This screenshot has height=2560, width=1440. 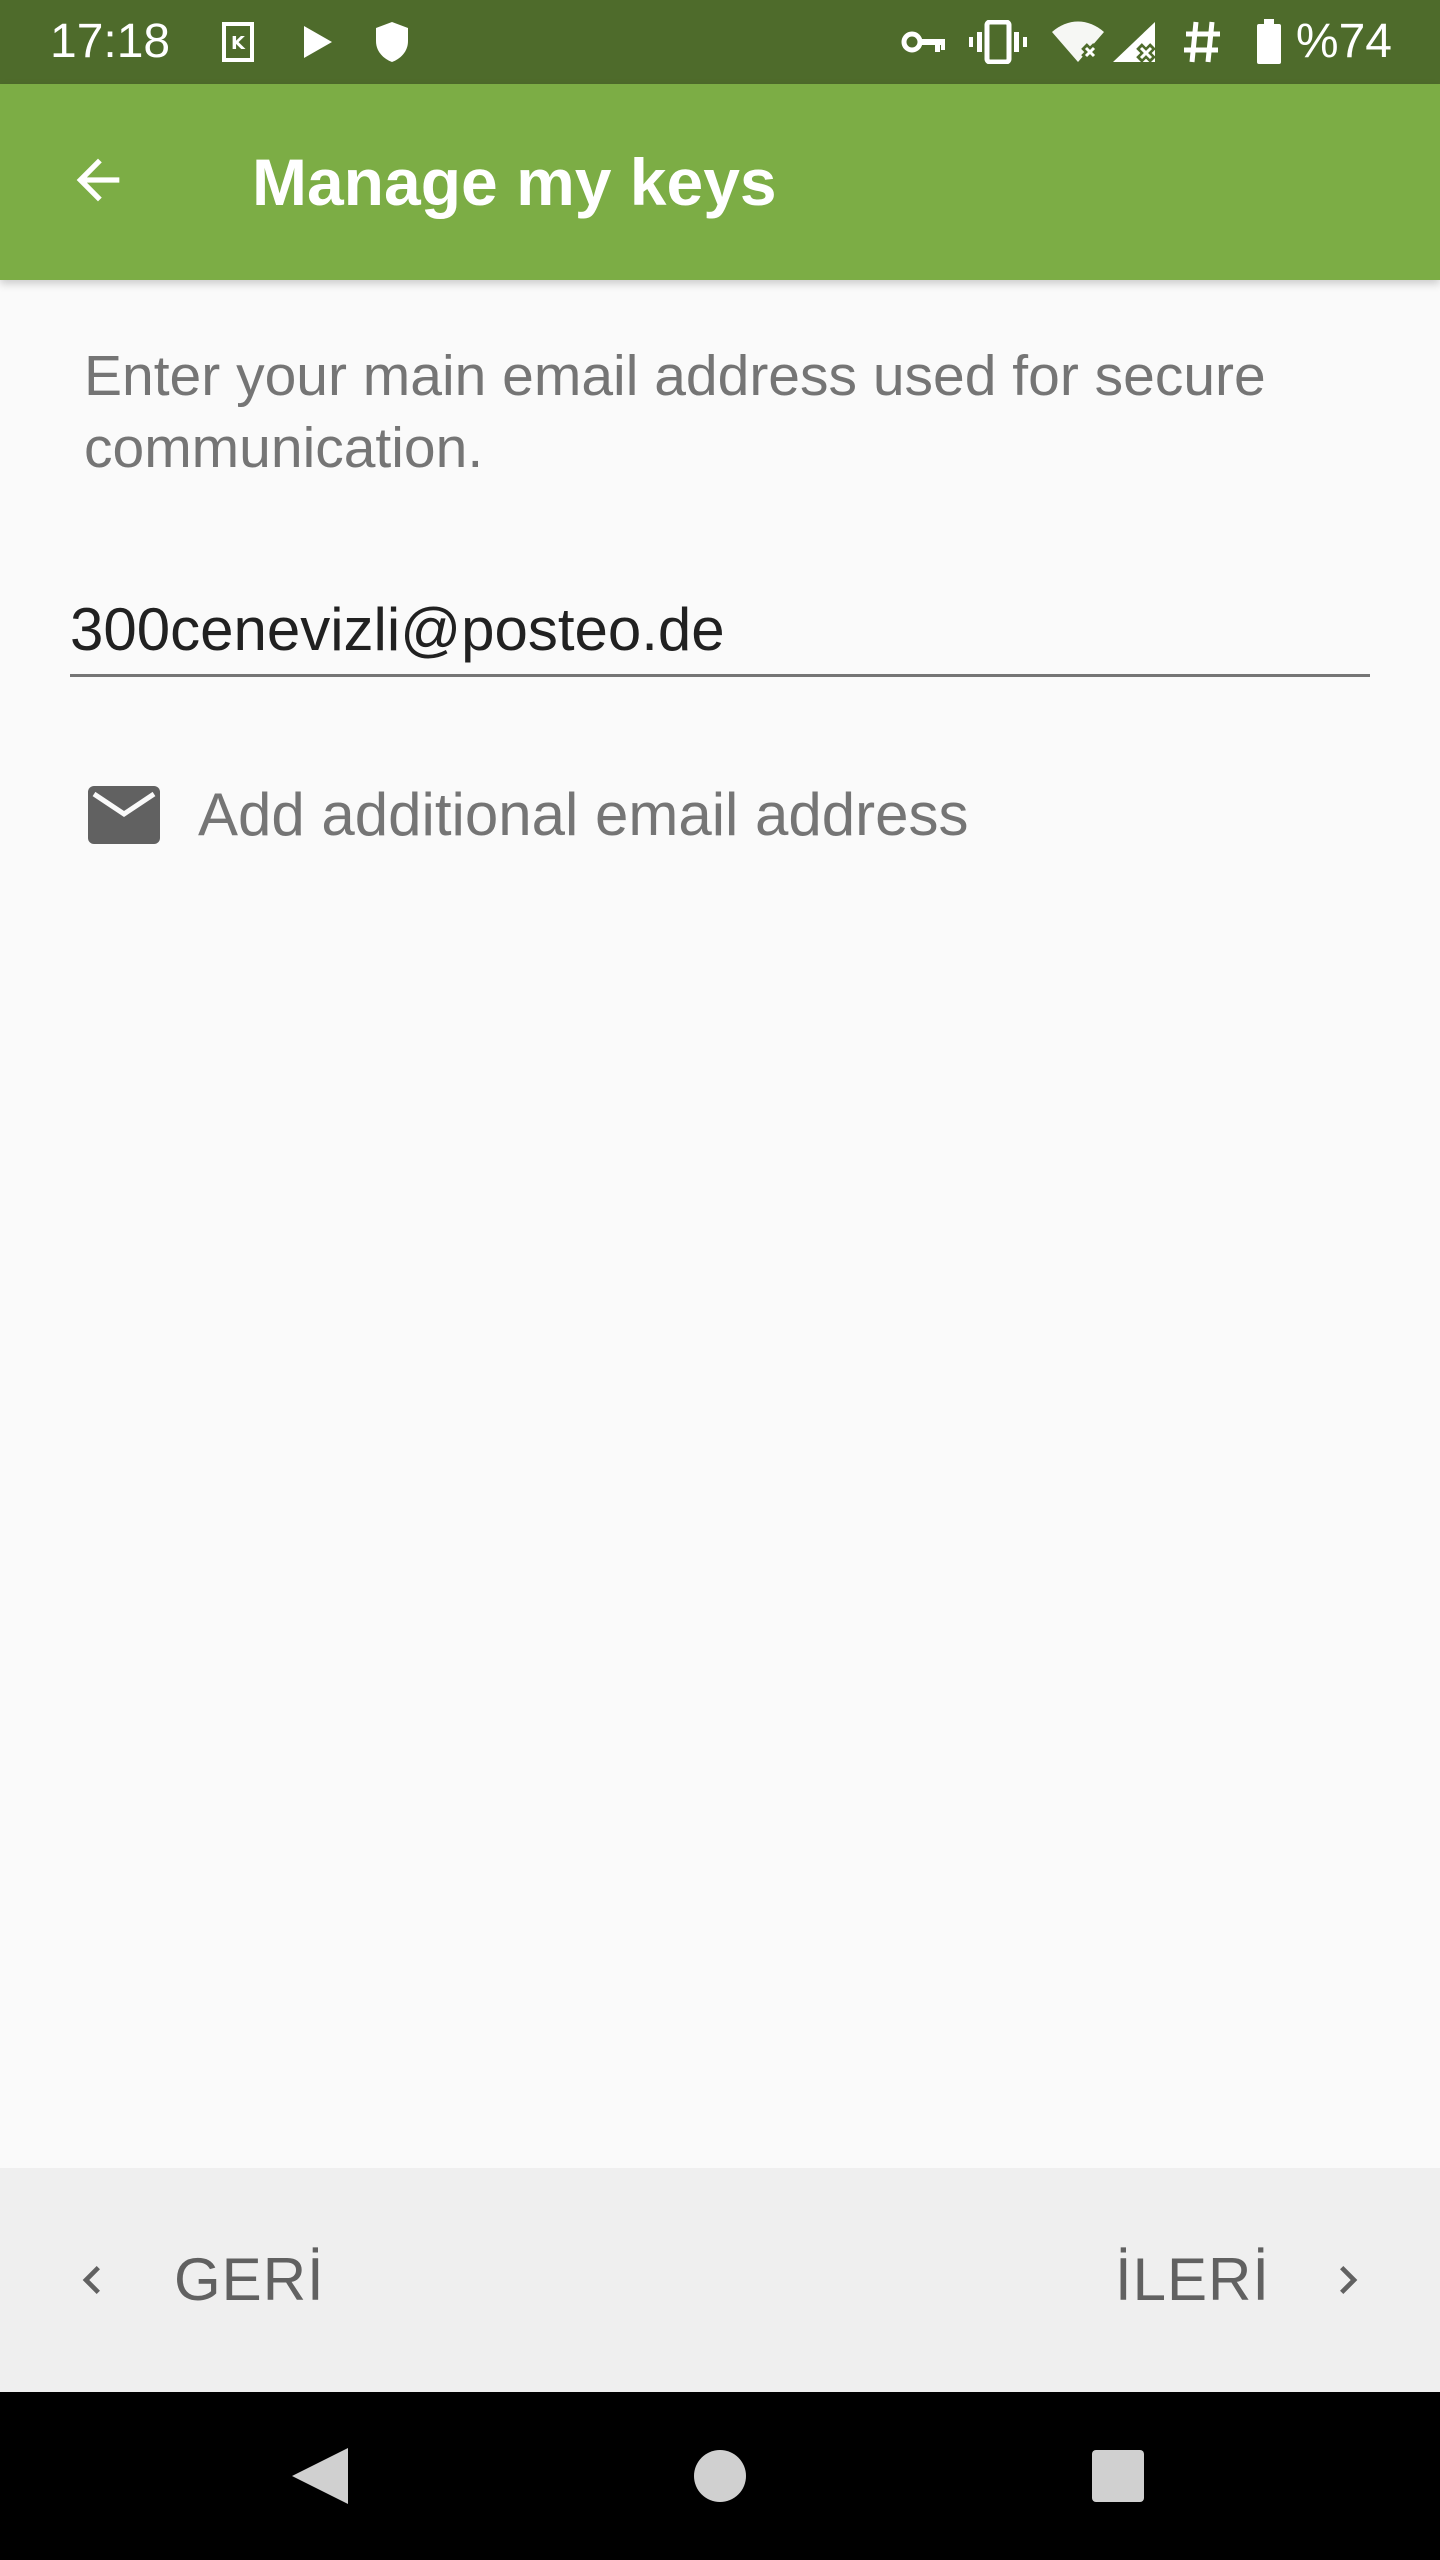 I want to click on k-notification-icon: K, so click(x=238, y=42).